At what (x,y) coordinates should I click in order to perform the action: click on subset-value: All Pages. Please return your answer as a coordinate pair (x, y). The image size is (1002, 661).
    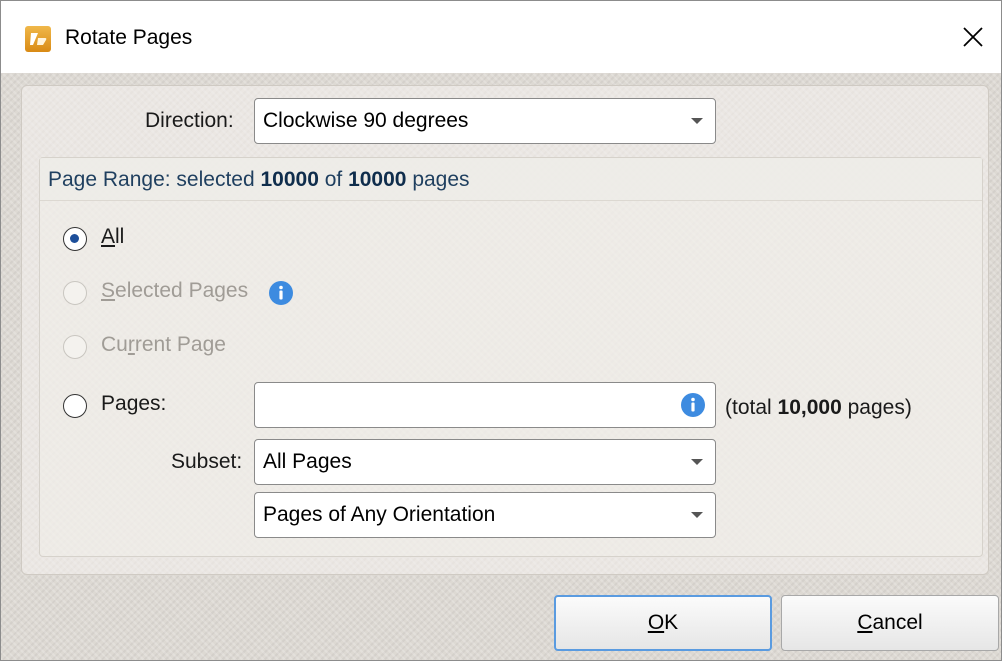
    Looking at the image, I should click on (307, 461).